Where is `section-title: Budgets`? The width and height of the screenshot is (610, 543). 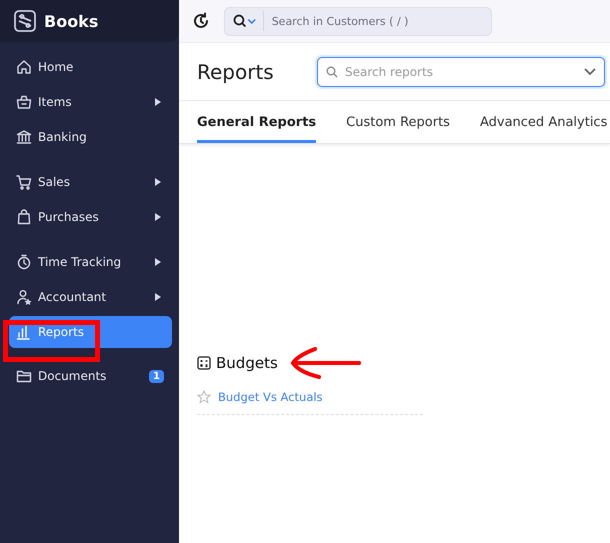 section-title: Budgets is located at coordinates (247, 363).